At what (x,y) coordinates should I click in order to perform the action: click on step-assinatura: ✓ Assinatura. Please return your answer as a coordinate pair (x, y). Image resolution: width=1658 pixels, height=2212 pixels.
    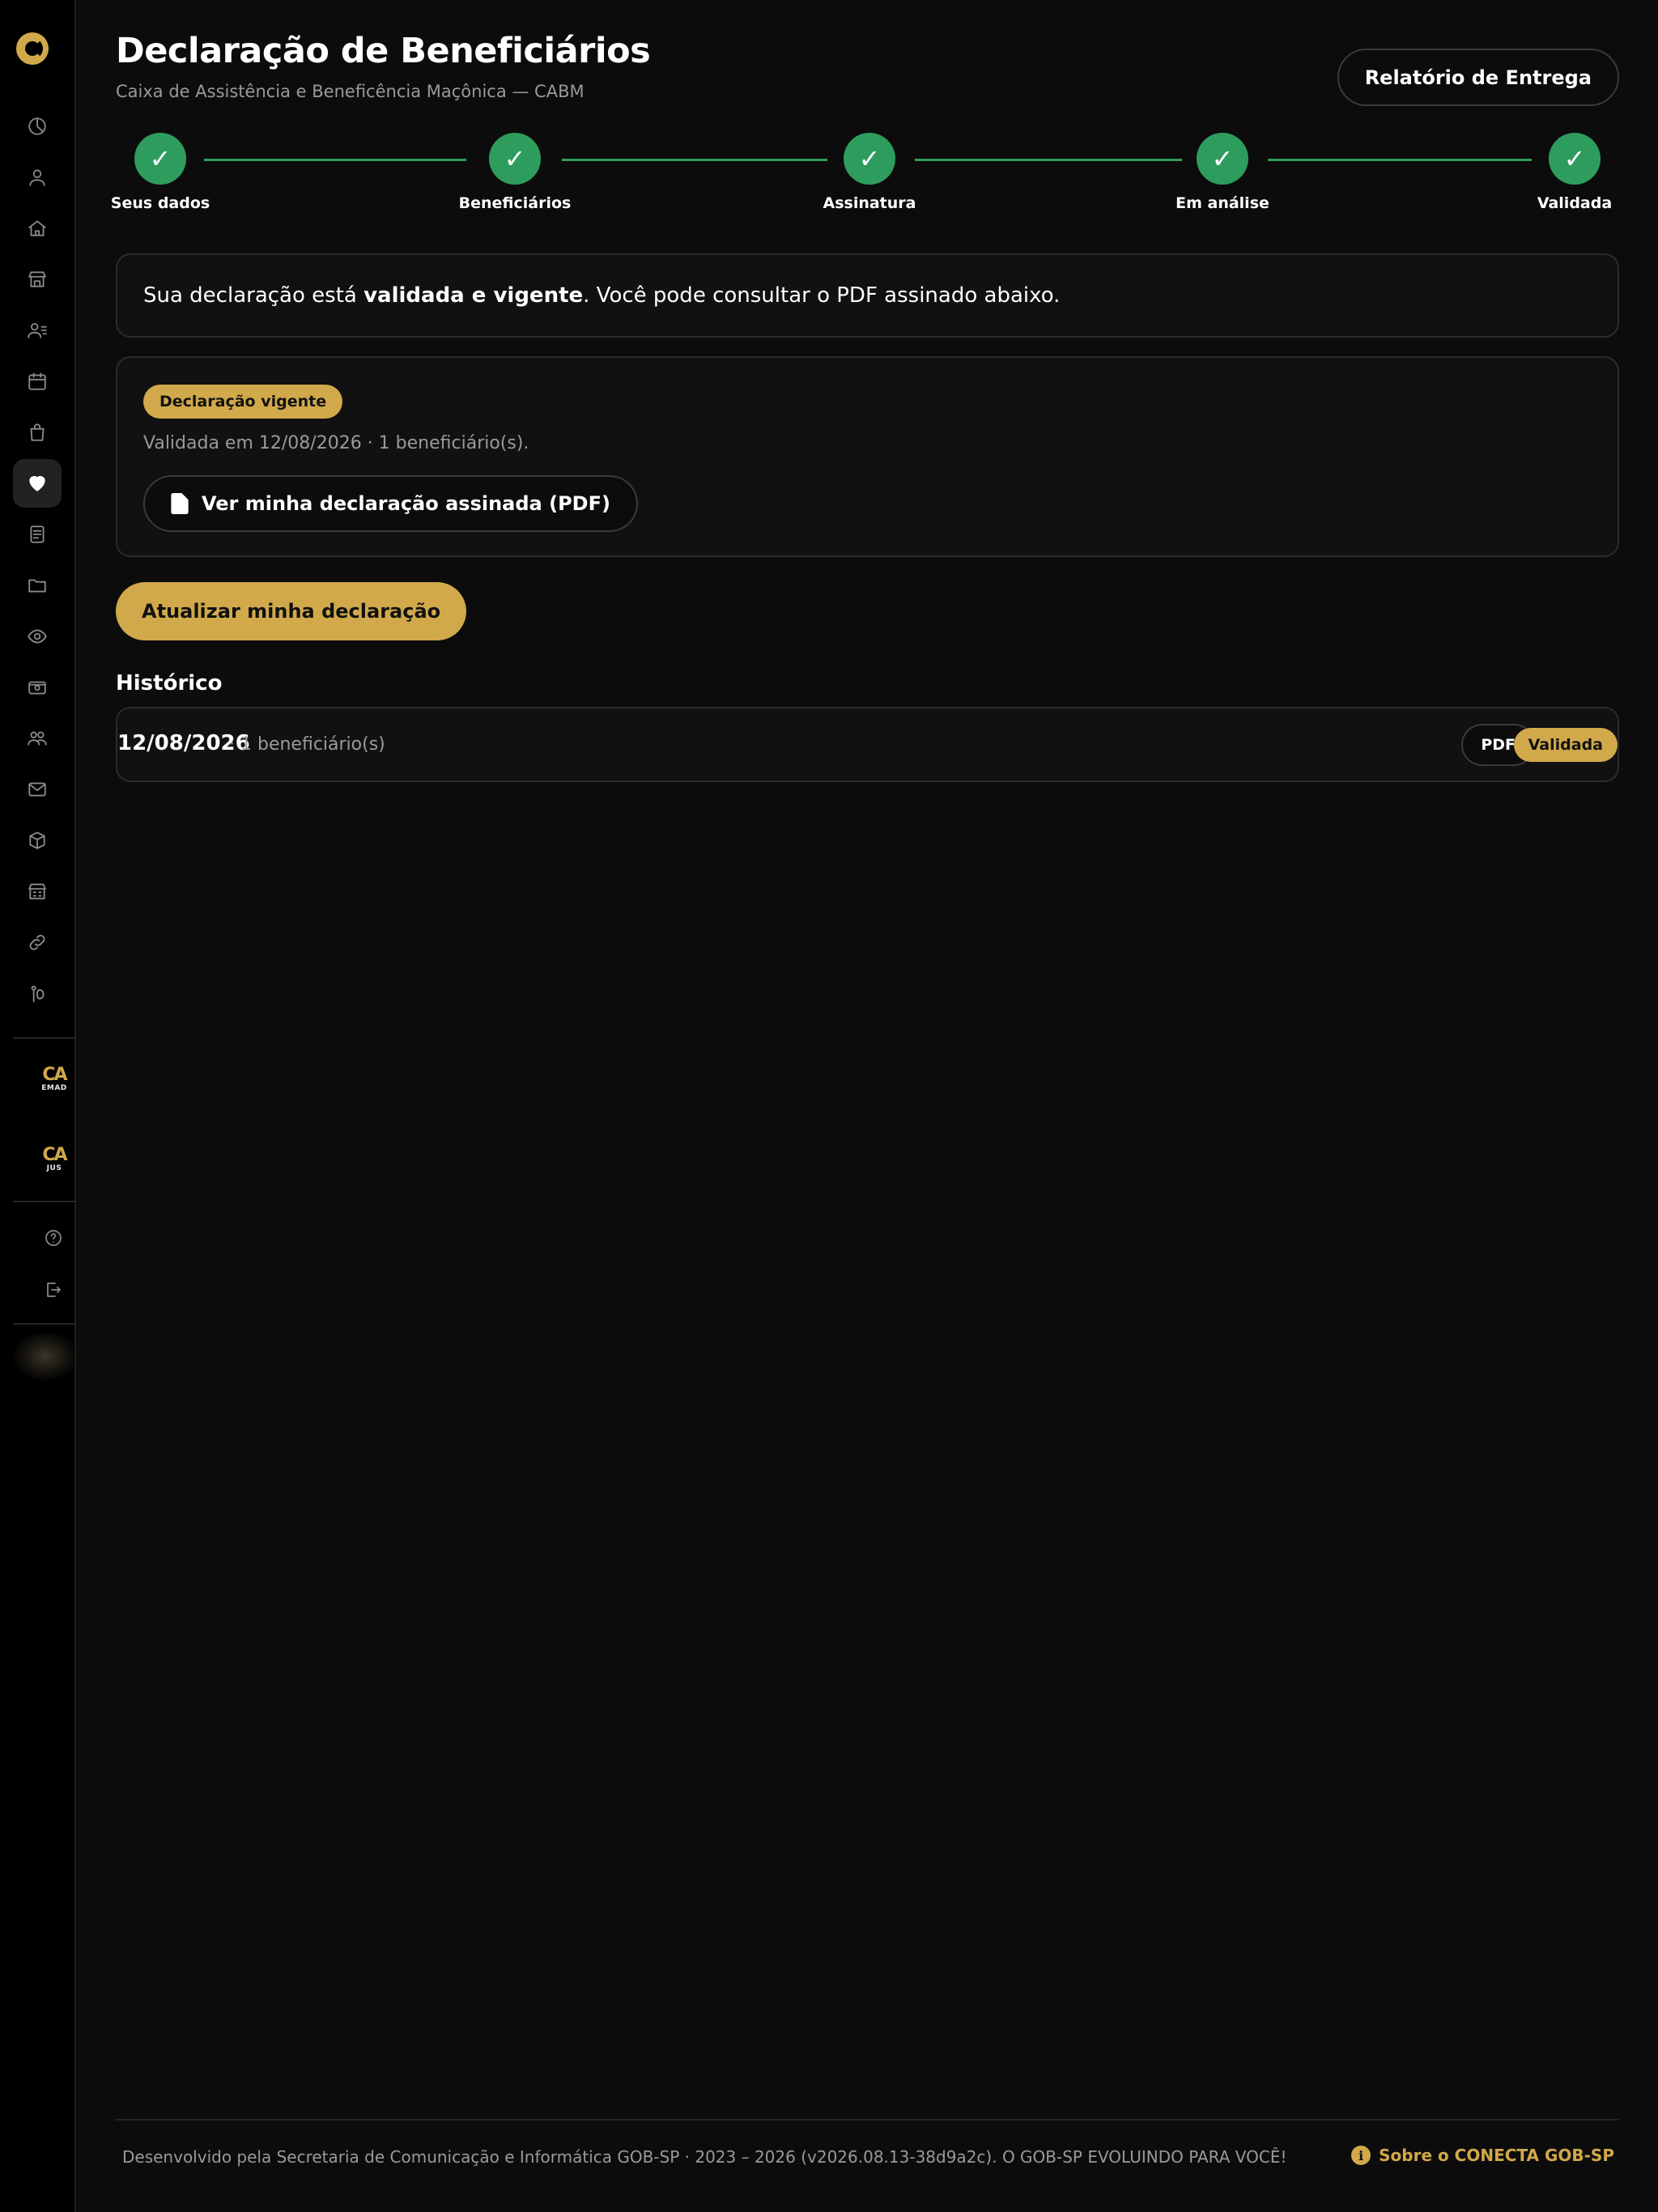
    Looking at the image, I should click on (869, 173).